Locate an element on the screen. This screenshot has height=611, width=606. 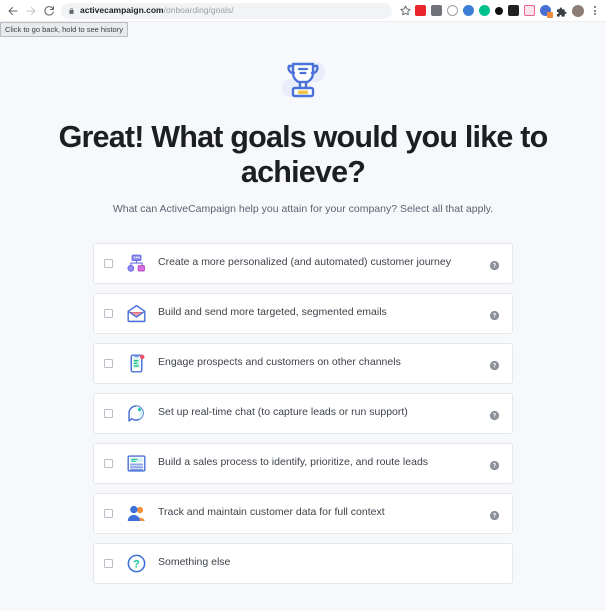
reload-button is located at coordinates (49, 11).